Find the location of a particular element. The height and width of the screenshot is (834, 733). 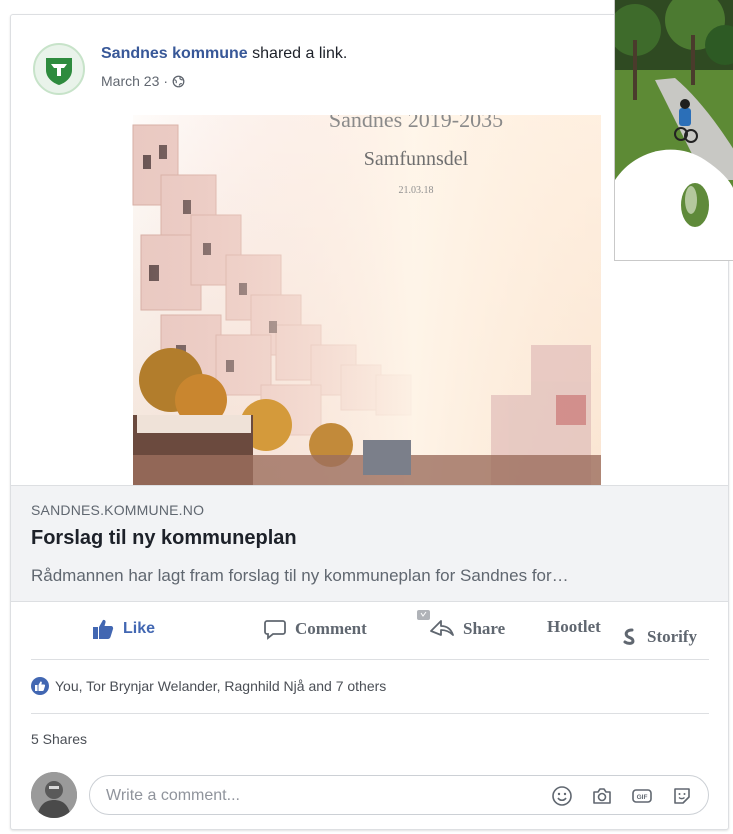

cyclist-park-image is located at coordinates (674, 130).